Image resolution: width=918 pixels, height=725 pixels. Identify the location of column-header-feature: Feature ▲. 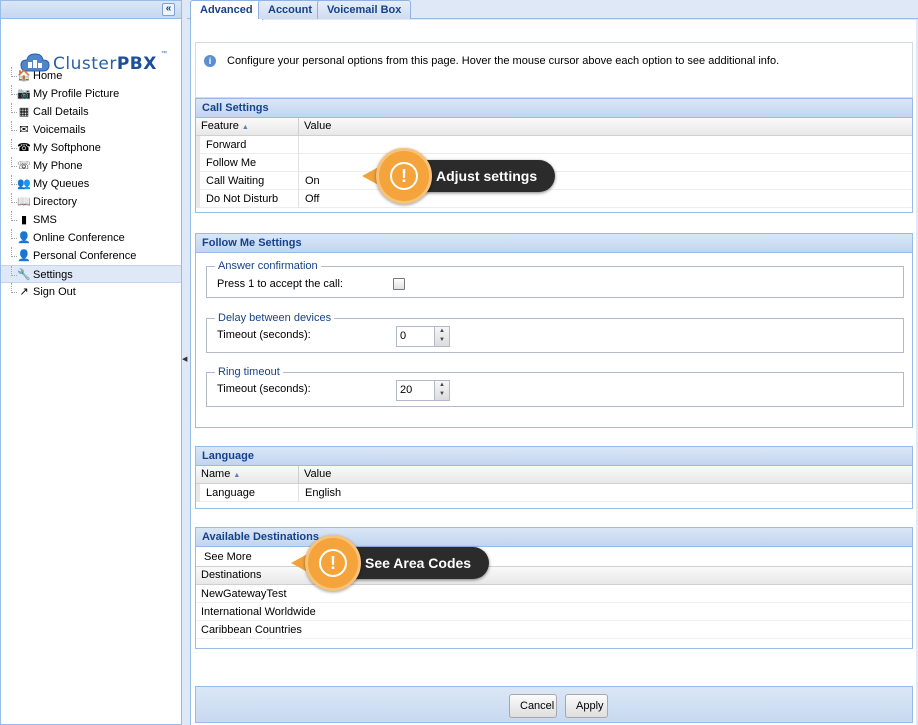
(247, 127).